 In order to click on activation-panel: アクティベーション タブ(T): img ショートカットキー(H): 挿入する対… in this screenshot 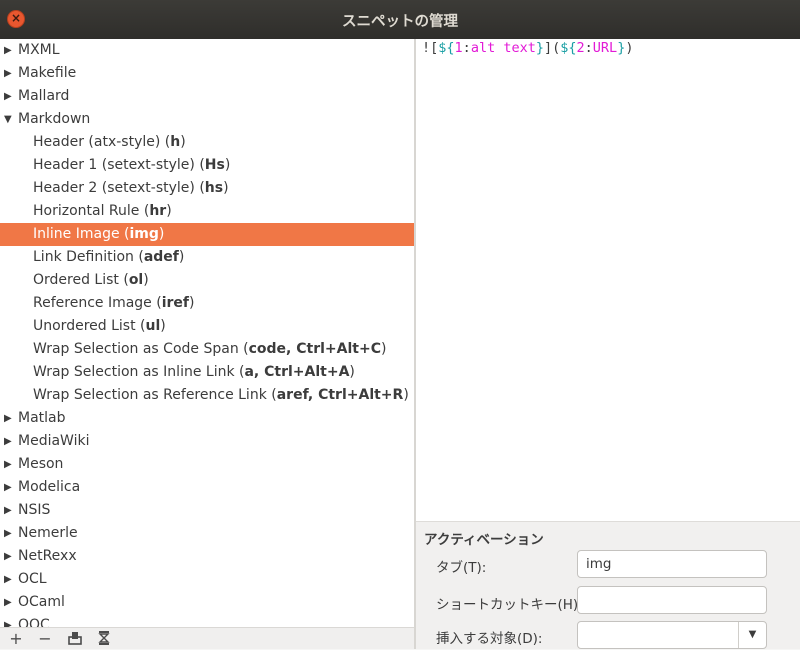, I will do `click(608, 585)`.